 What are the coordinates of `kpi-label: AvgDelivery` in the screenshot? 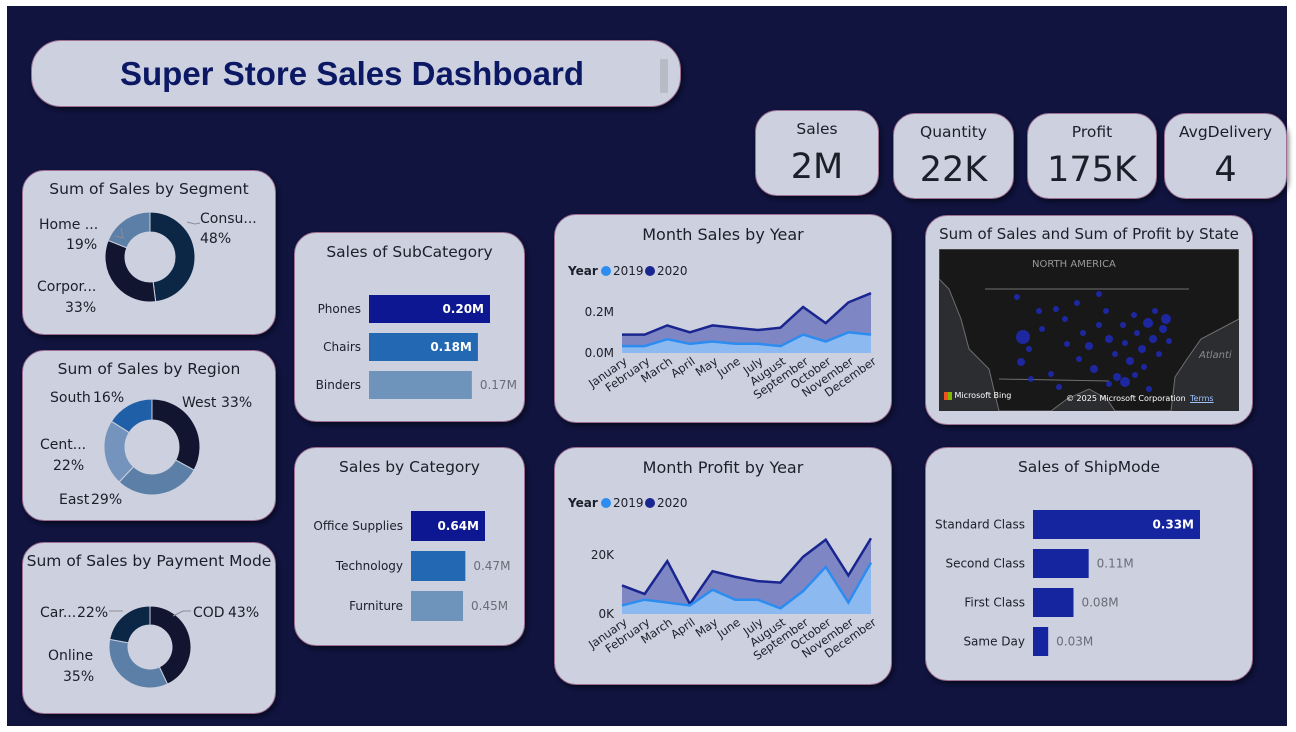 It's located at (1225, 132).